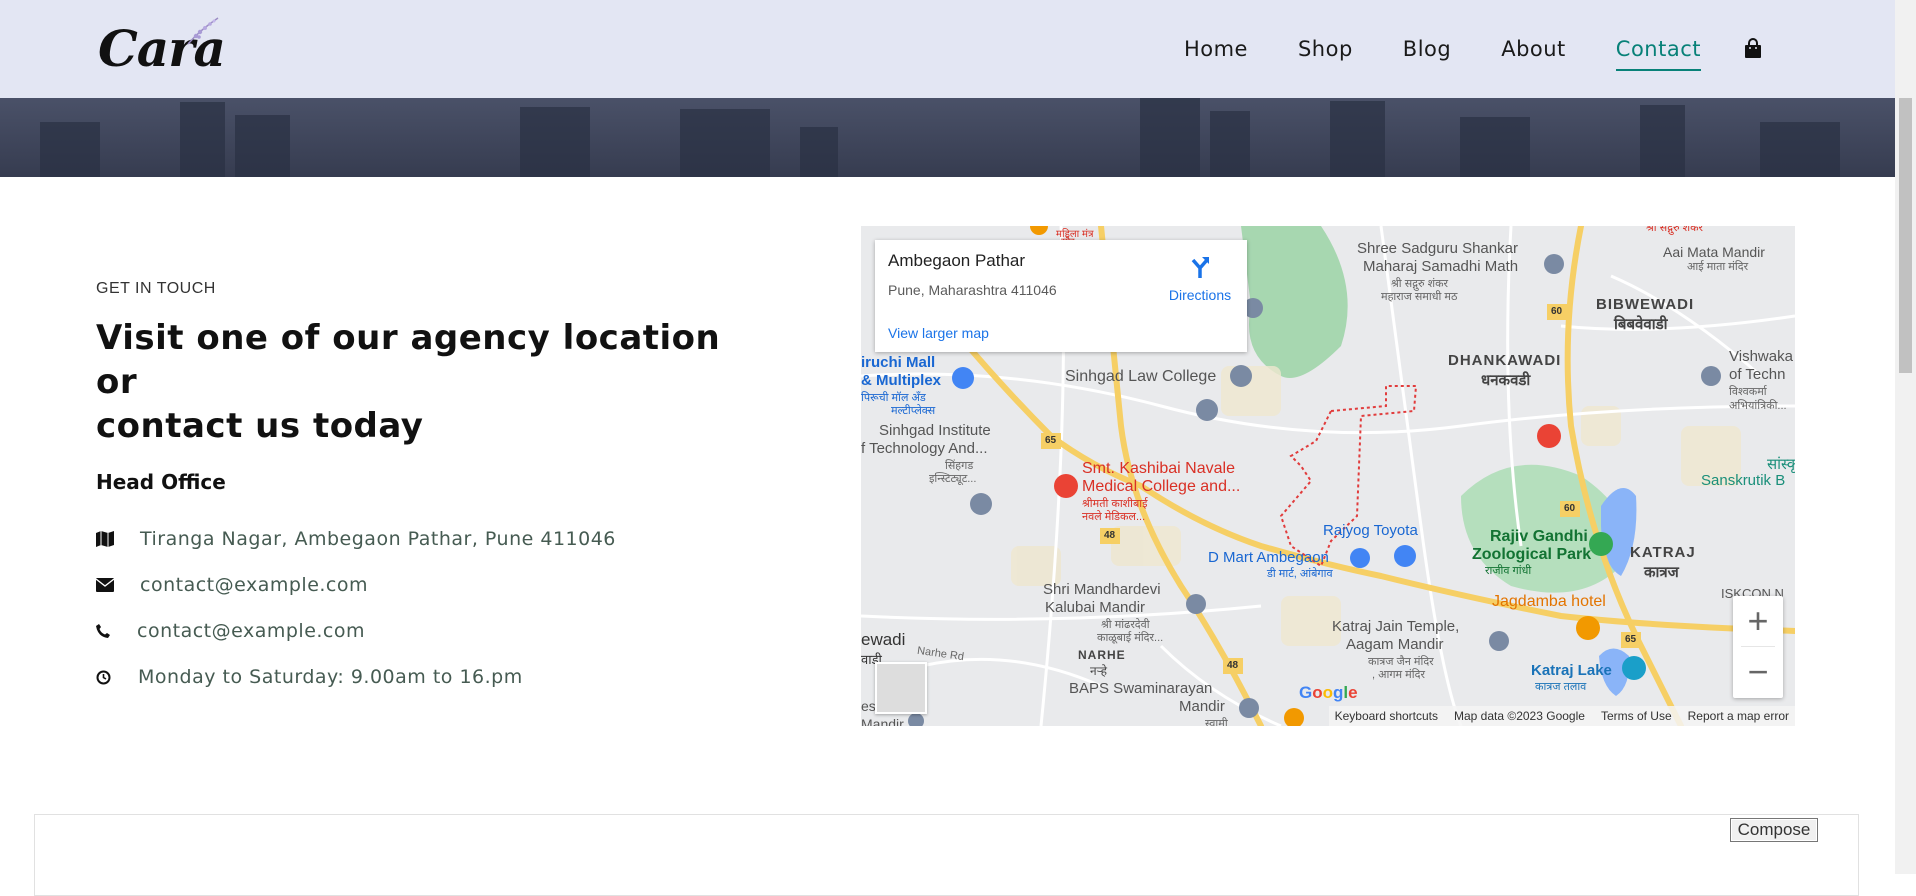  What do you see at coordinates (1641, 324) in the screenshot?
I see `map-label: बिबवेवाडी` at bounding box center [1641, 324].